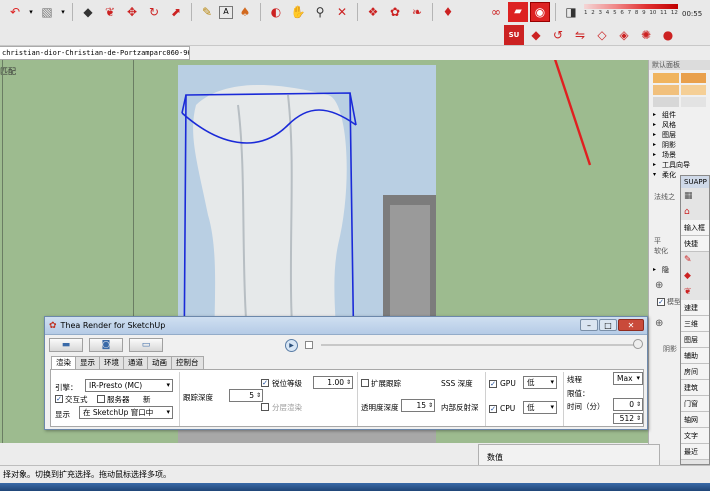 The image size is (710, 491). I want to click on sphere-icon: ●, so click(668, 35).